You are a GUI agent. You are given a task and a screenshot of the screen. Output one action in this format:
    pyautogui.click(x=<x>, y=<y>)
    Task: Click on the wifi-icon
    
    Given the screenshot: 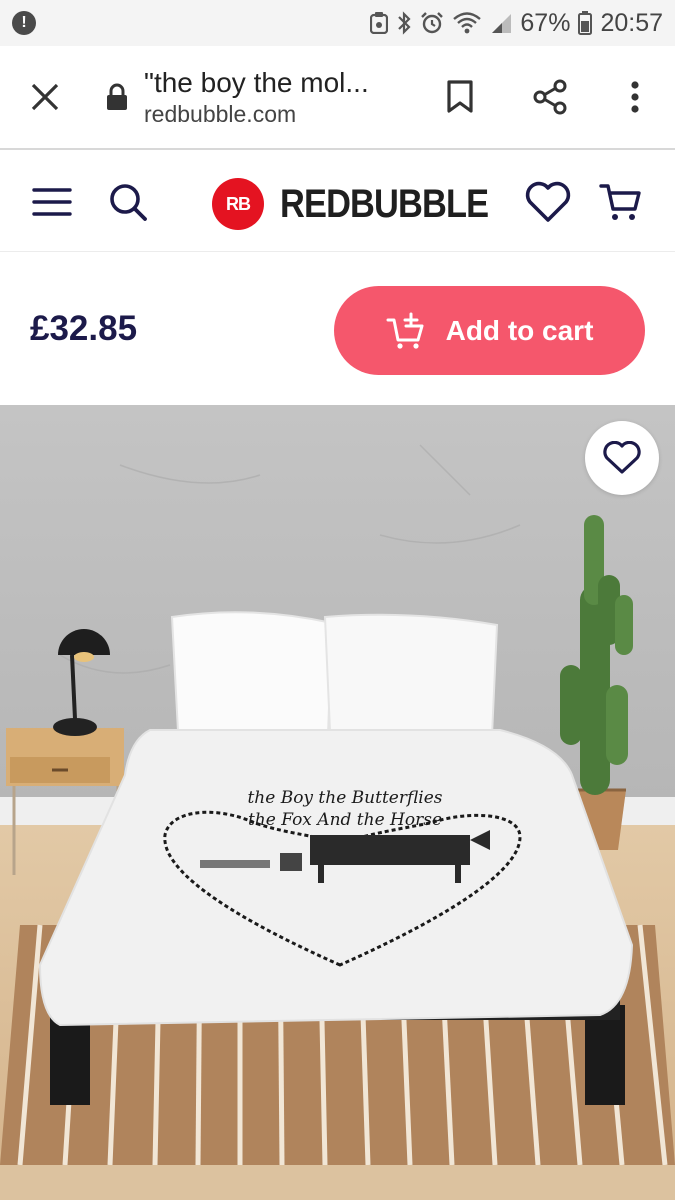 What is the action you would take?
    pyautogui.click(x=467, y=23)
    